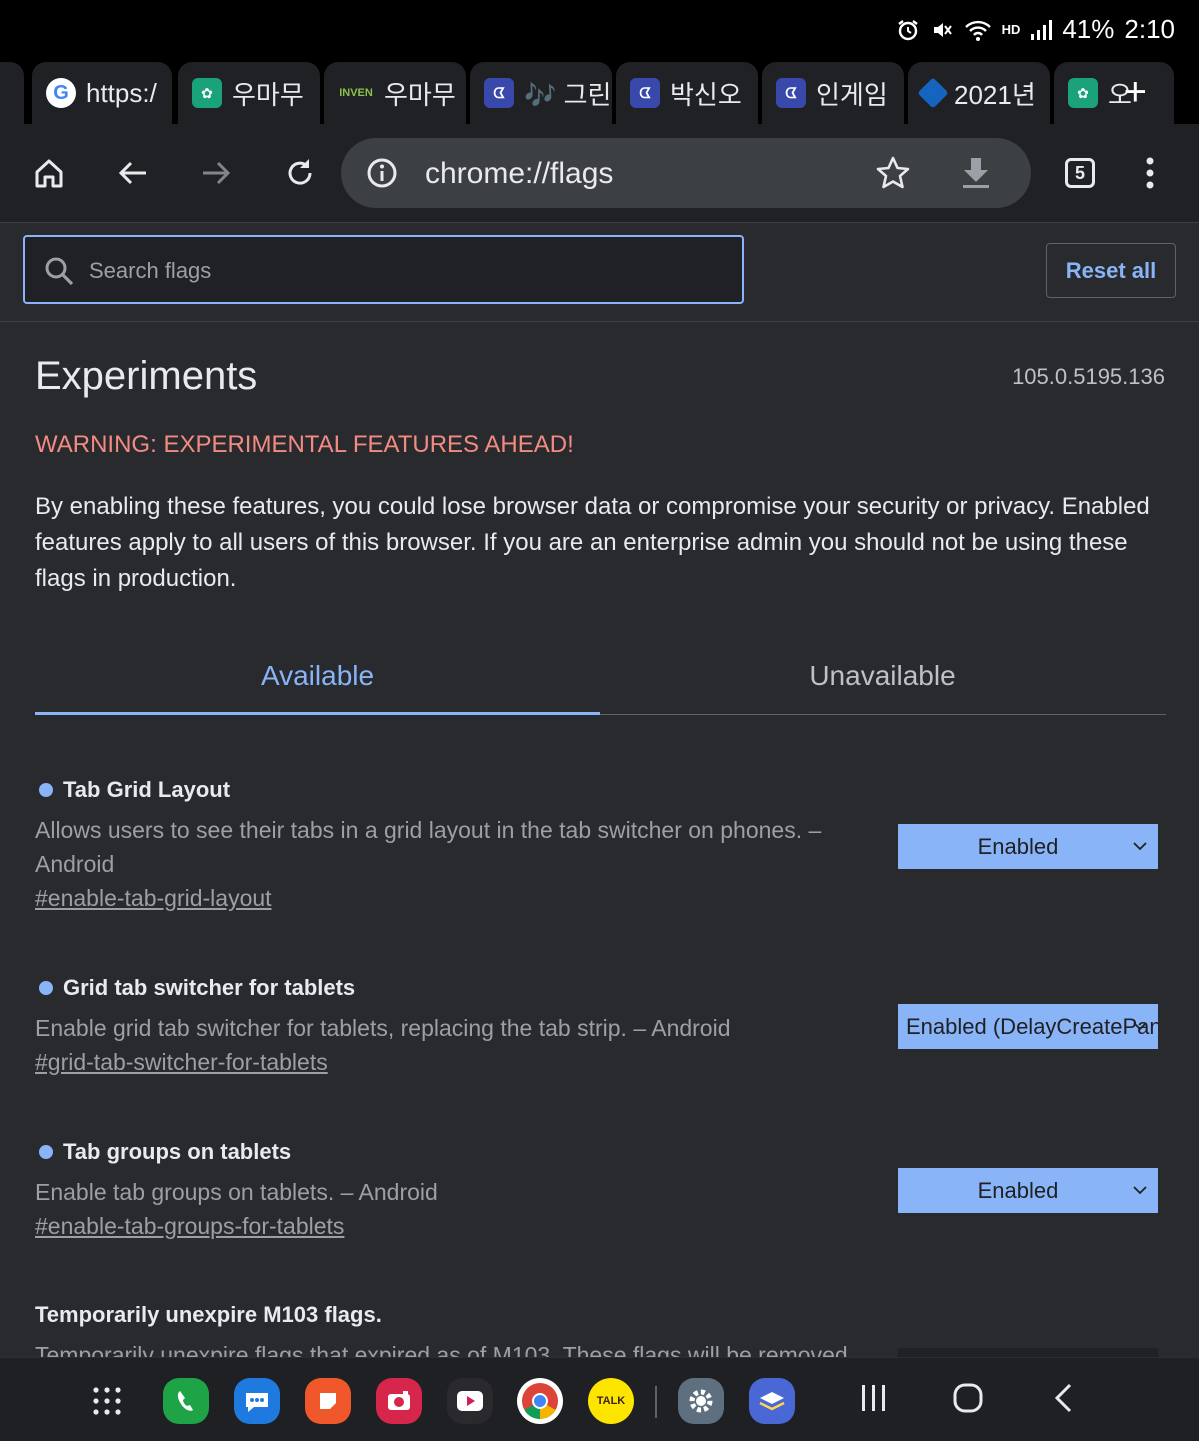  Describe the element at coordinates (686, 173) in the screenshot. I see `address-bar: chrome://flags` at that location.